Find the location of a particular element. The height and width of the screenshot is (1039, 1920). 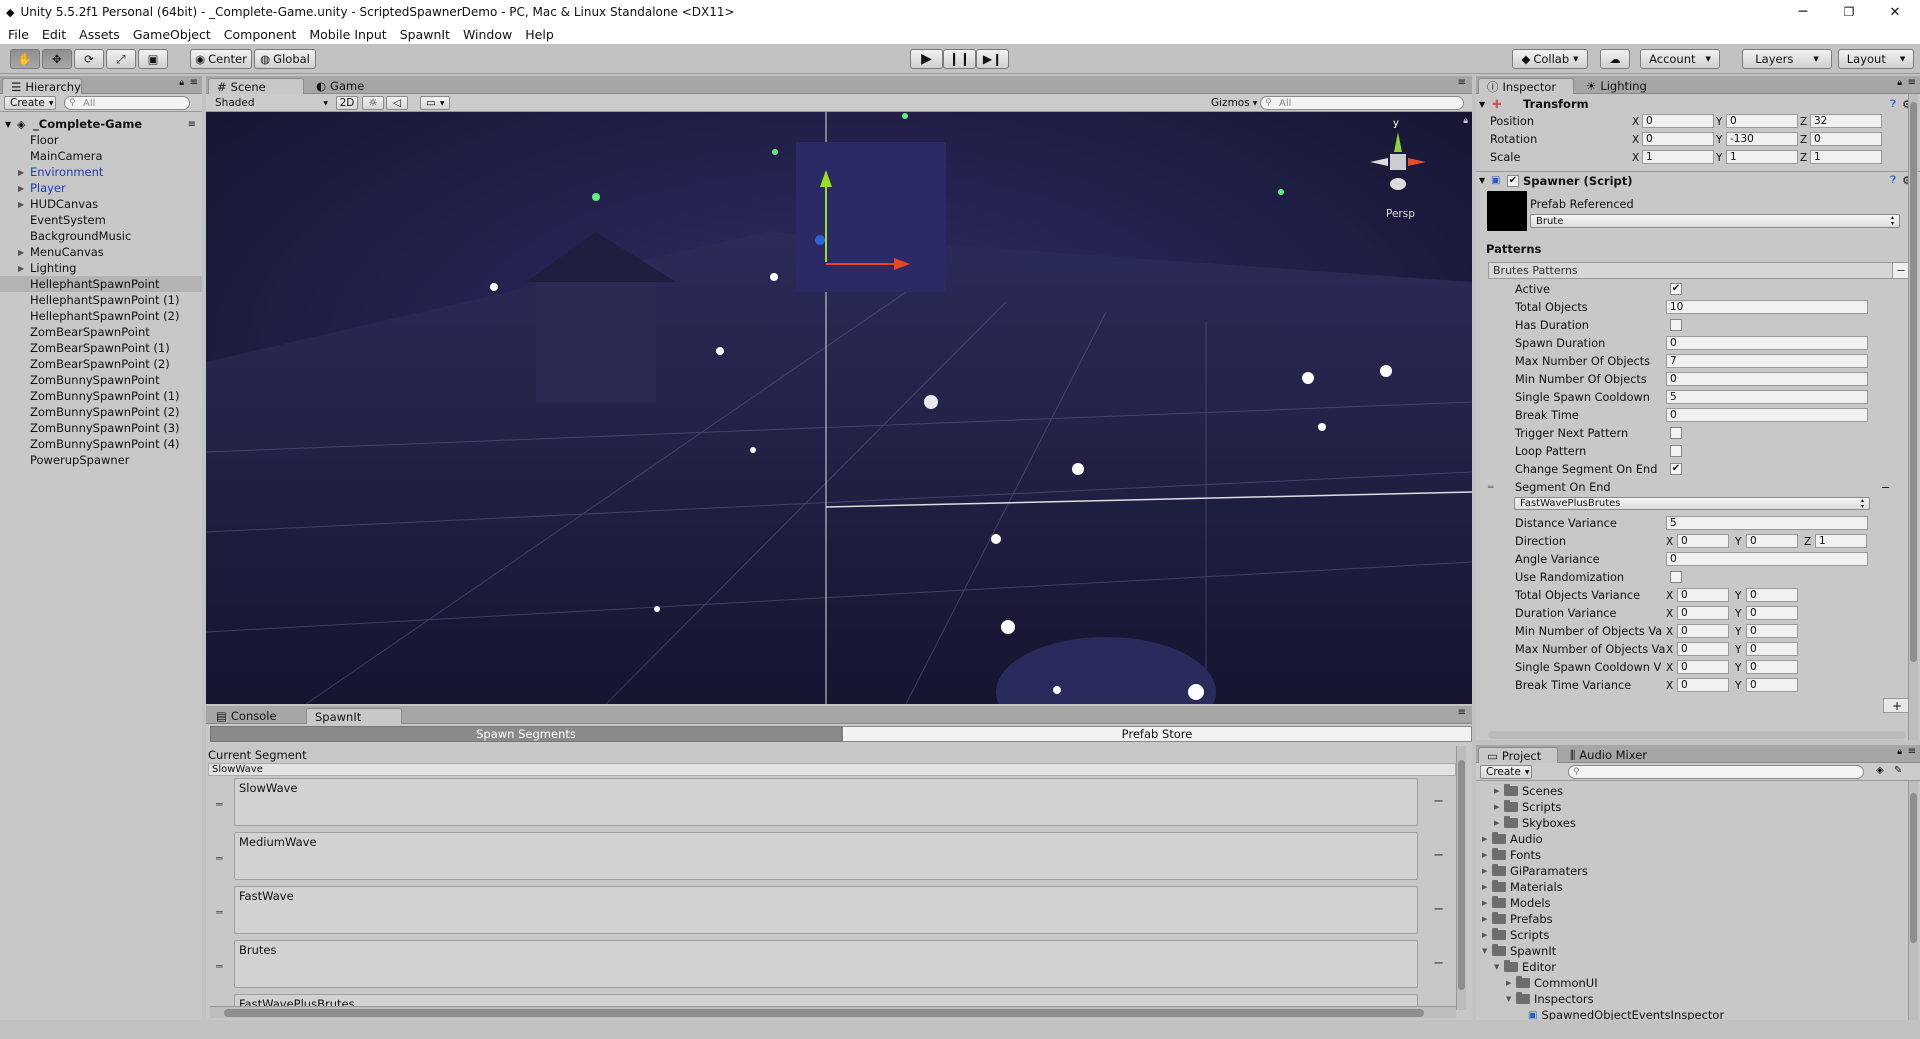

hierarchy-item: MainCamera is located at coordinates (101, 156).